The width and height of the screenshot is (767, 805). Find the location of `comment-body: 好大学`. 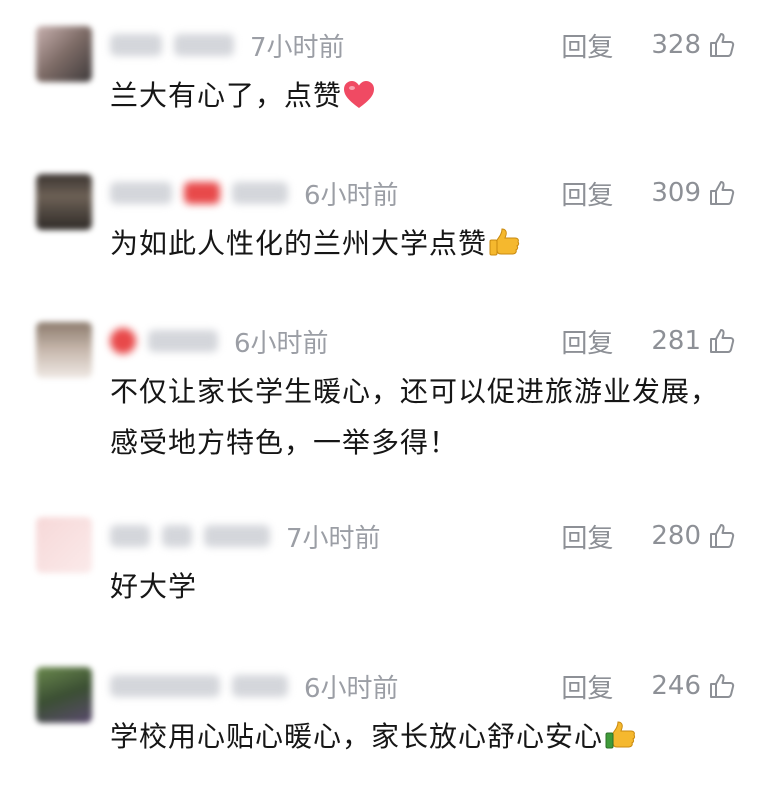

comment-body: 好大学 is located at coordinates (154, 586).